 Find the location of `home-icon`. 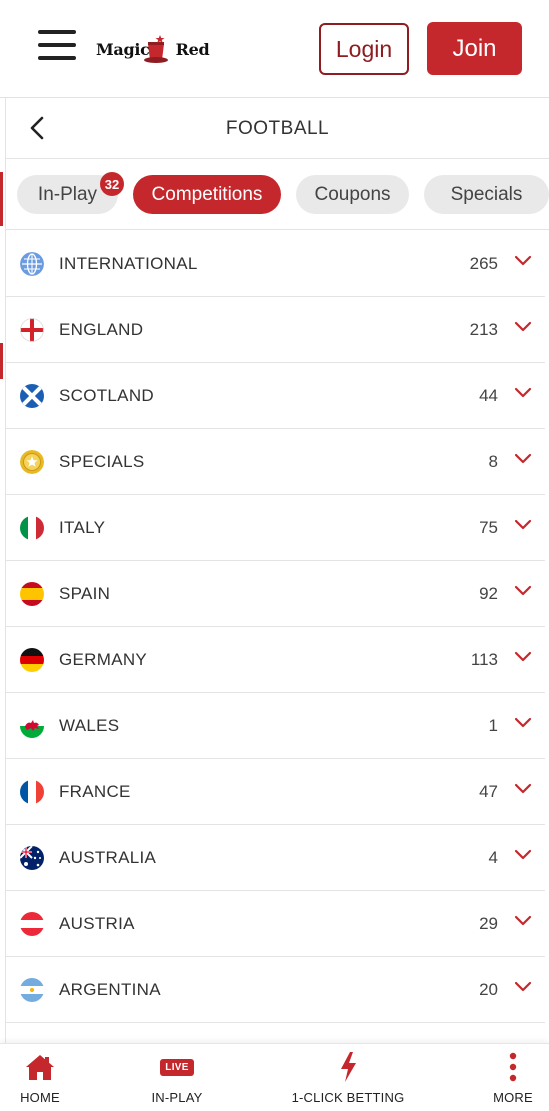

home-icon is located at coordinates (40, 1067).